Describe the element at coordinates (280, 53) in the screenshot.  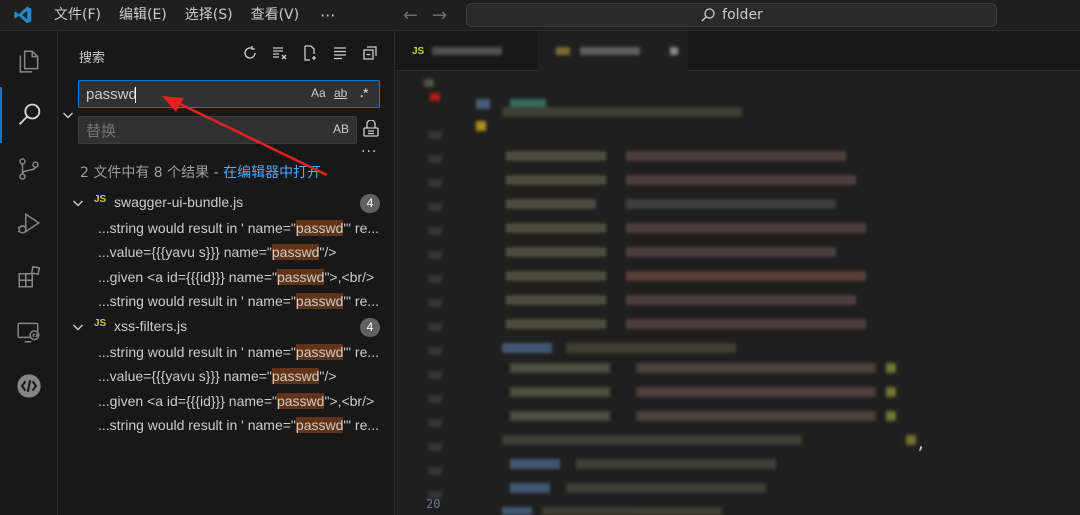
I see `clear-results-icon` at that location.